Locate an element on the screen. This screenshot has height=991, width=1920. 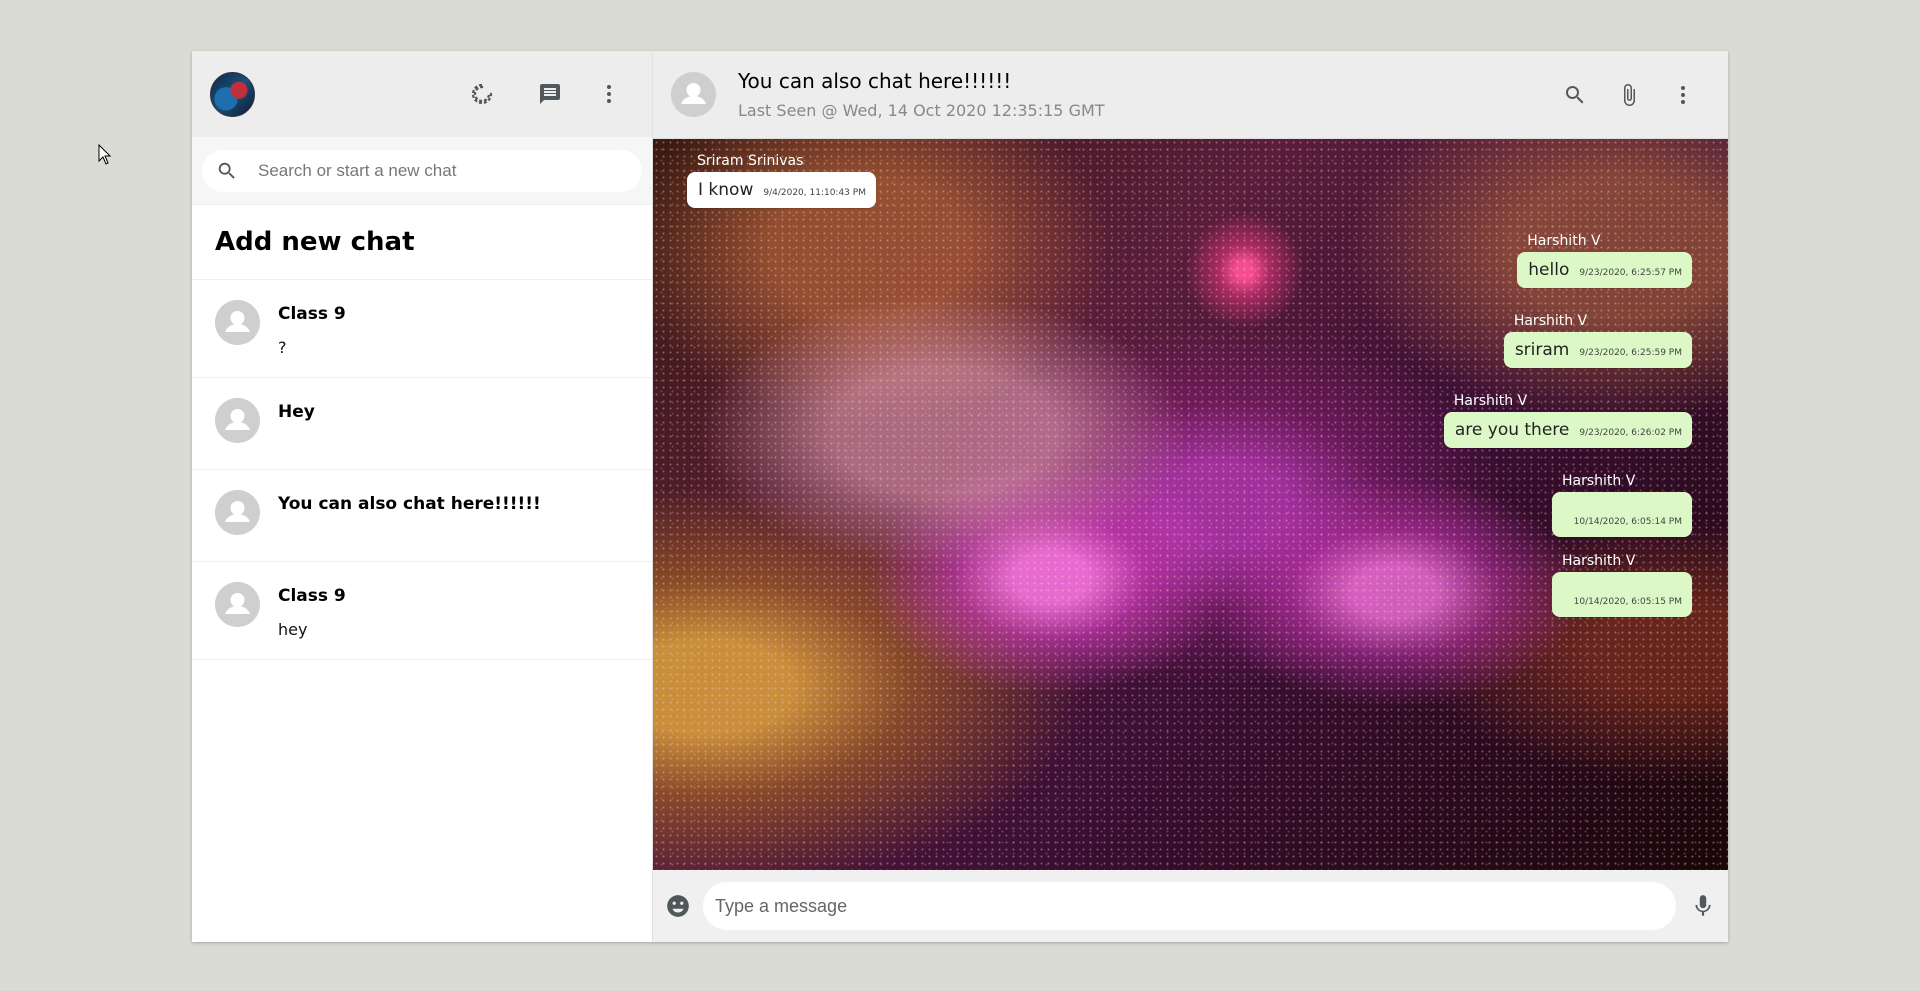
new-chat-icon is located at coordinates (550, 94).